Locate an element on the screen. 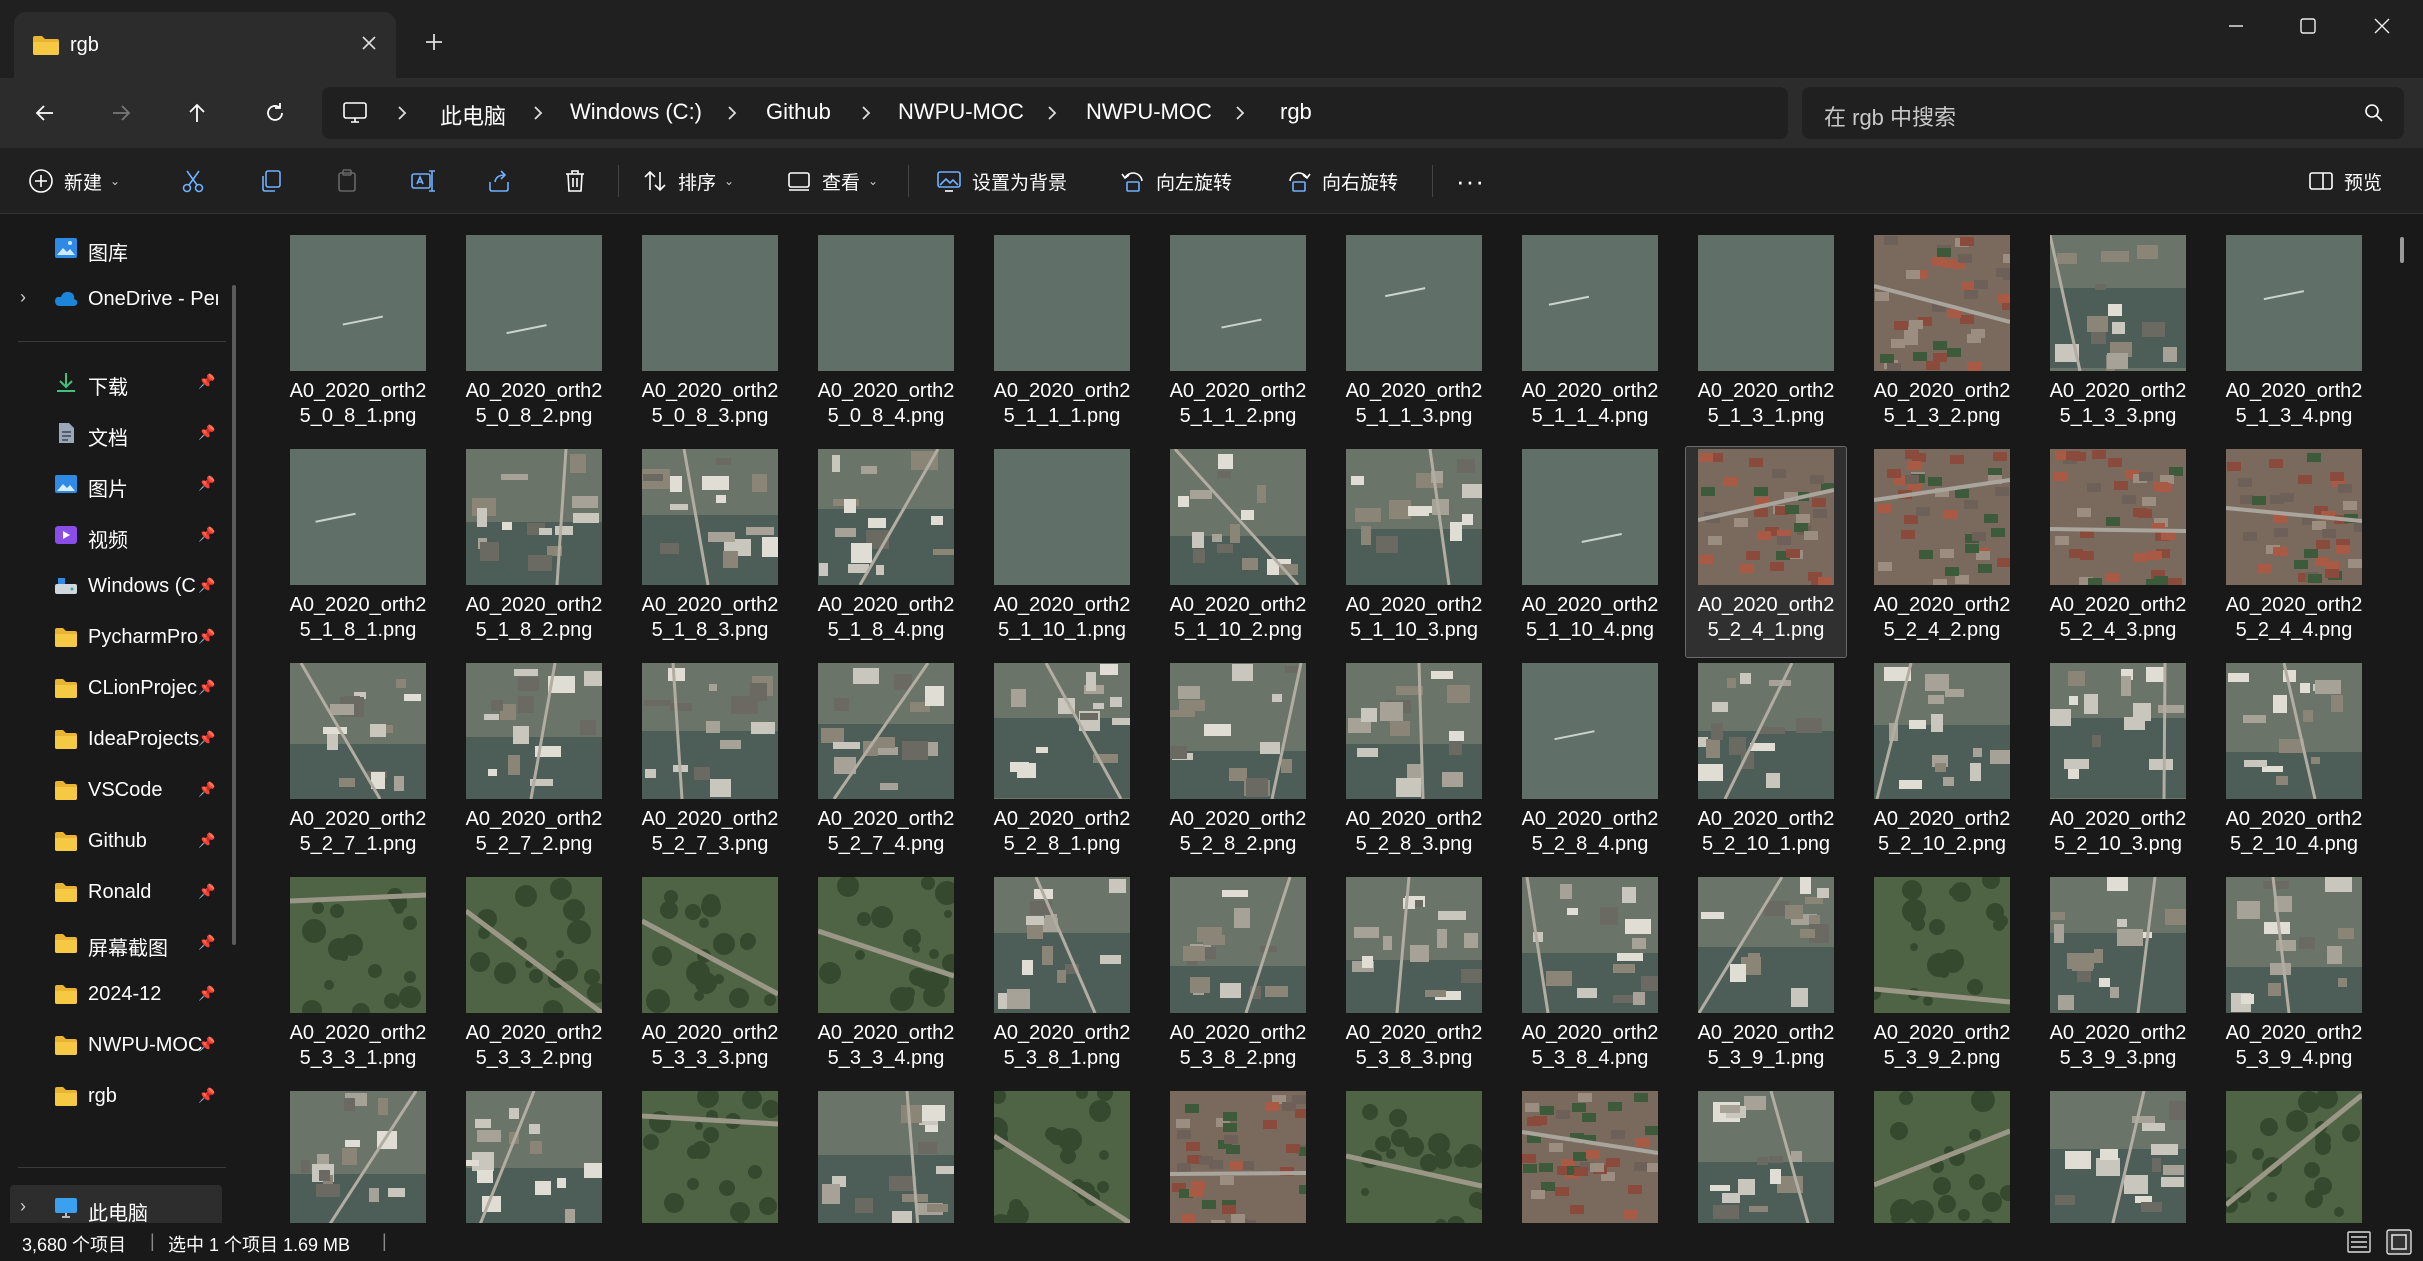 The width and height of the screenshot is (2423, 1261). file-item: A0_2020_orth2 5_1_10_2.png is located at coordinates (1238, 552).